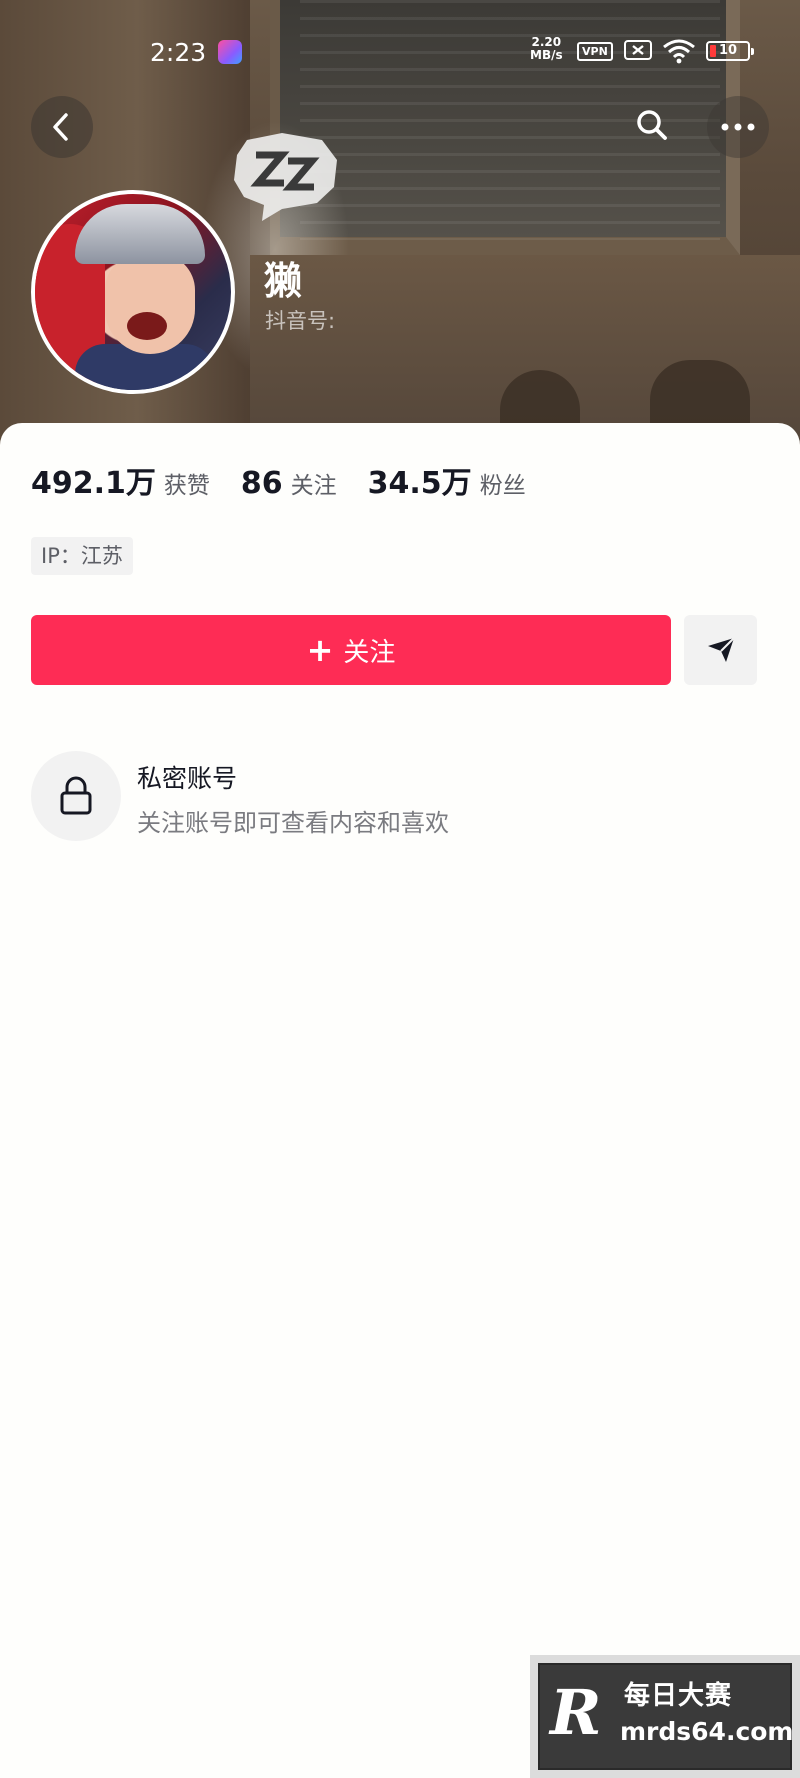  Describe the element at coordinates (289, 483) in the screenshot. I see `stat-following: 86 关注` at that location.